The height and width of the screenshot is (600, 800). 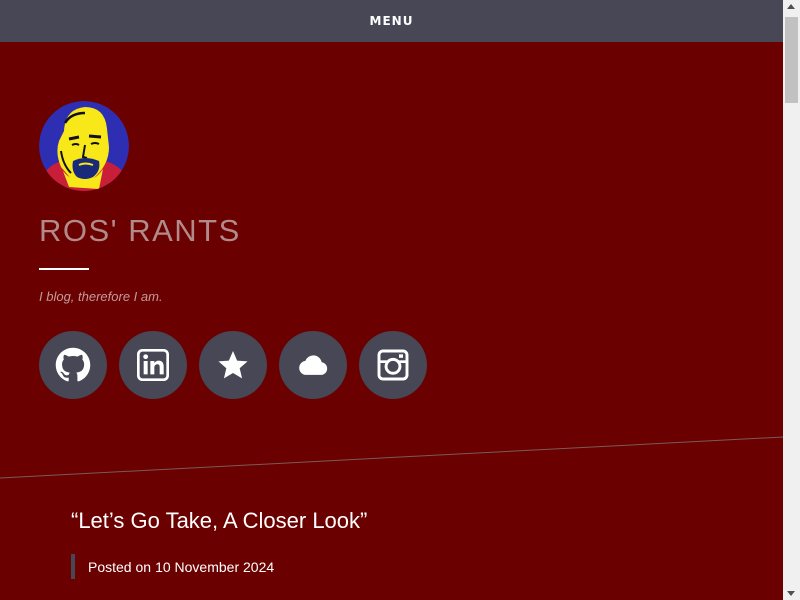 I want to click on social-link-github, so click(x=73, y=365).